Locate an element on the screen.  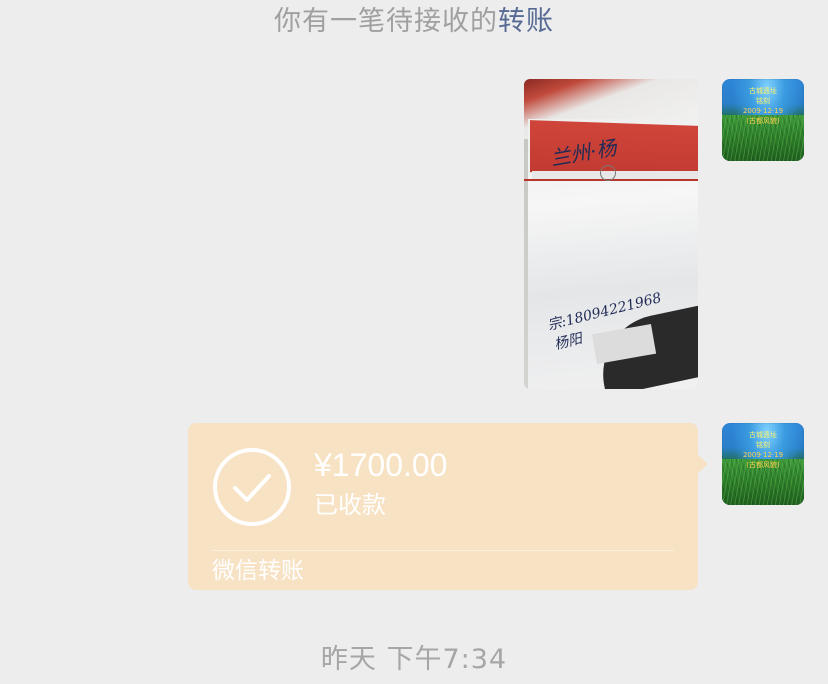
notice-text: 你有一笔待接收的 is located at coordinates (386, 21).